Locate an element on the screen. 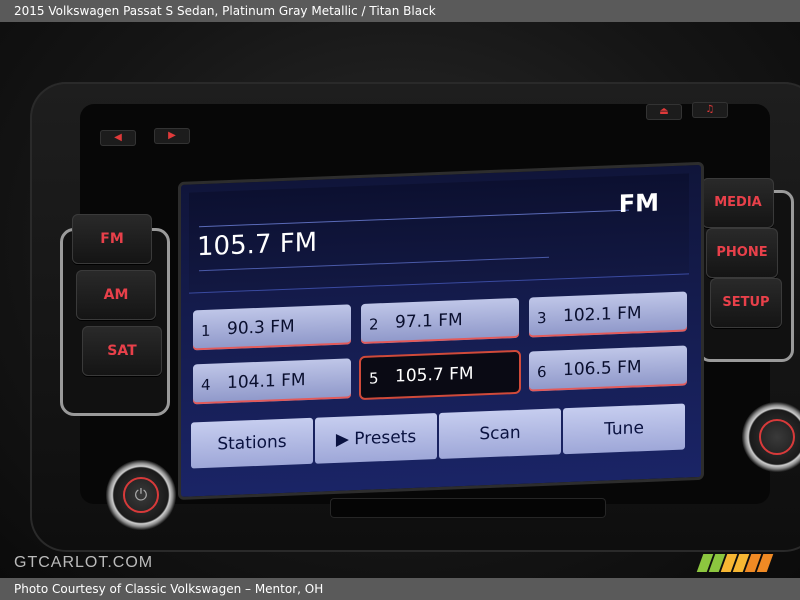  next-button: ▶ is located at coordinates (172, 136).